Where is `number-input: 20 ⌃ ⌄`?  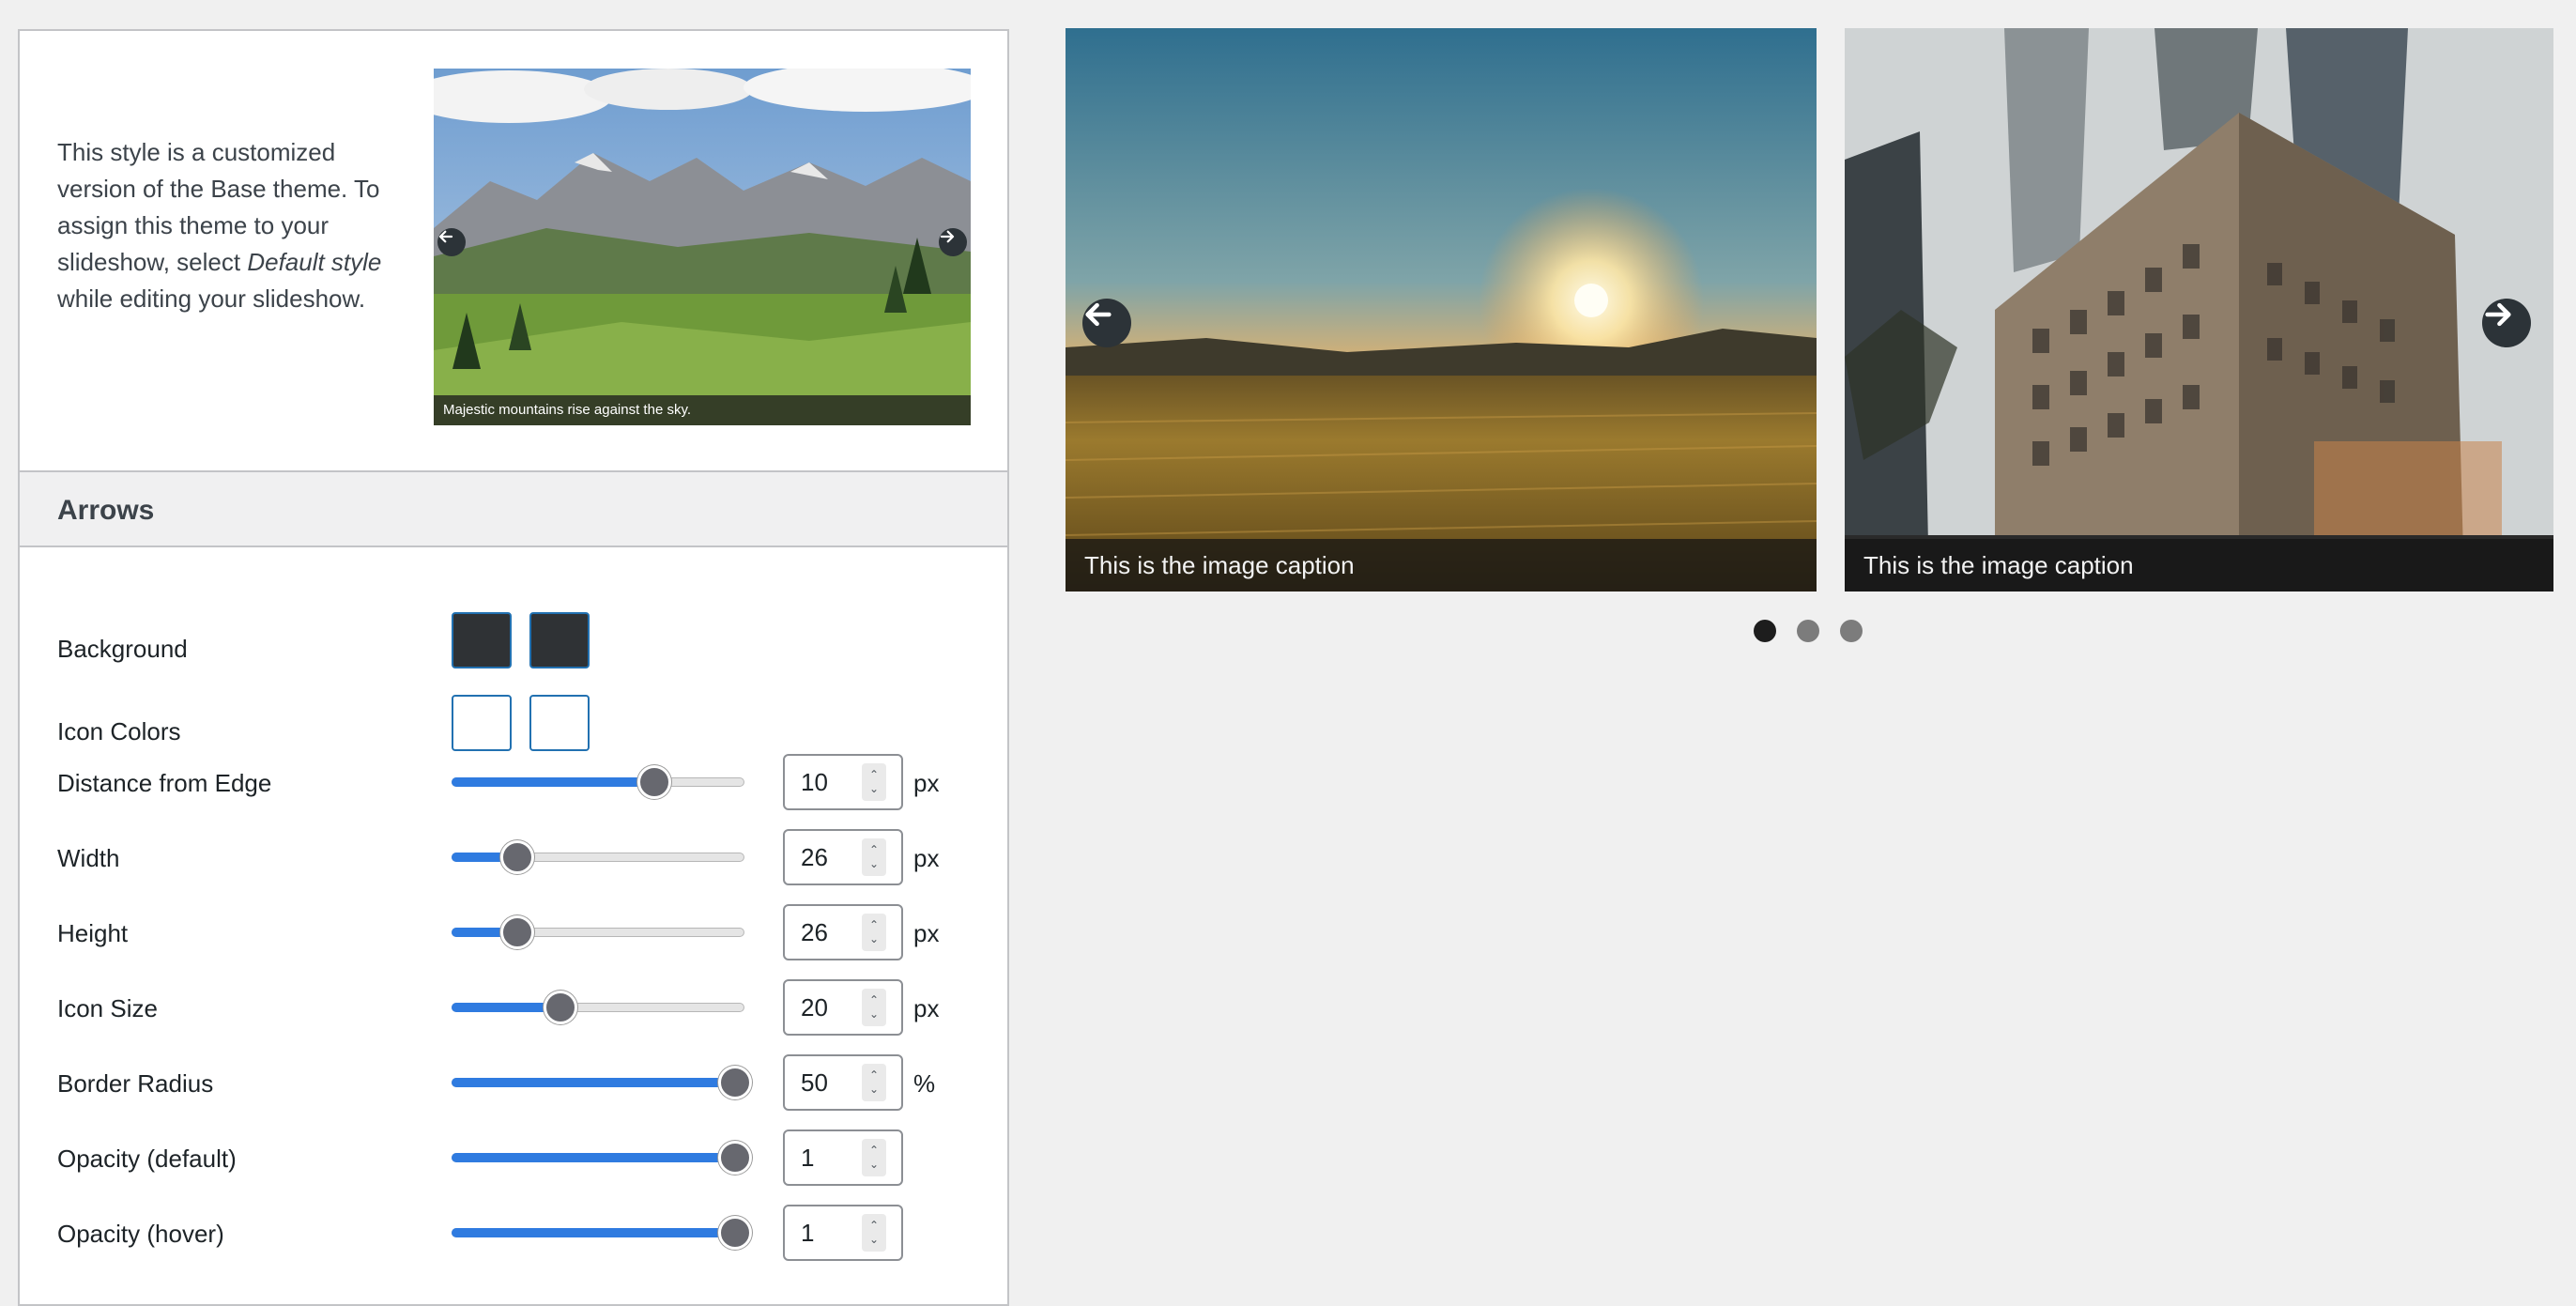
number-input: 20 ⌃ ⌄ is located at coordinates (843, 1007).